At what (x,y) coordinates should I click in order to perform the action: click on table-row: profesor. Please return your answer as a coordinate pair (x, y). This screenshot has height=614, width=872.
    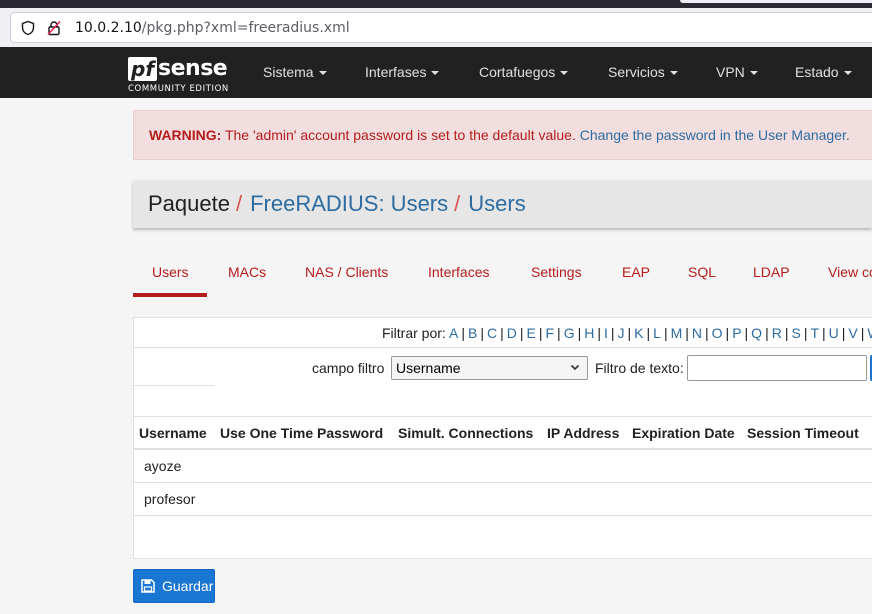
    Looking at the image, I should click on (503, 499).